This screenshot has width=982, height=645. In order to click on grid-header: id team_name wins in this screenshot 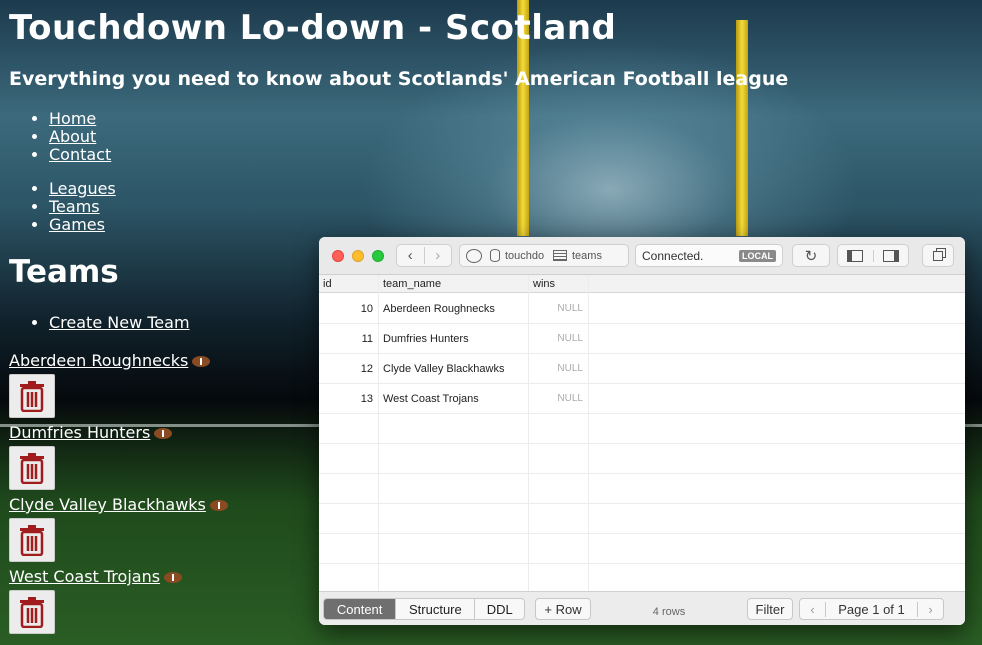, I will do `click(642, 284)`.